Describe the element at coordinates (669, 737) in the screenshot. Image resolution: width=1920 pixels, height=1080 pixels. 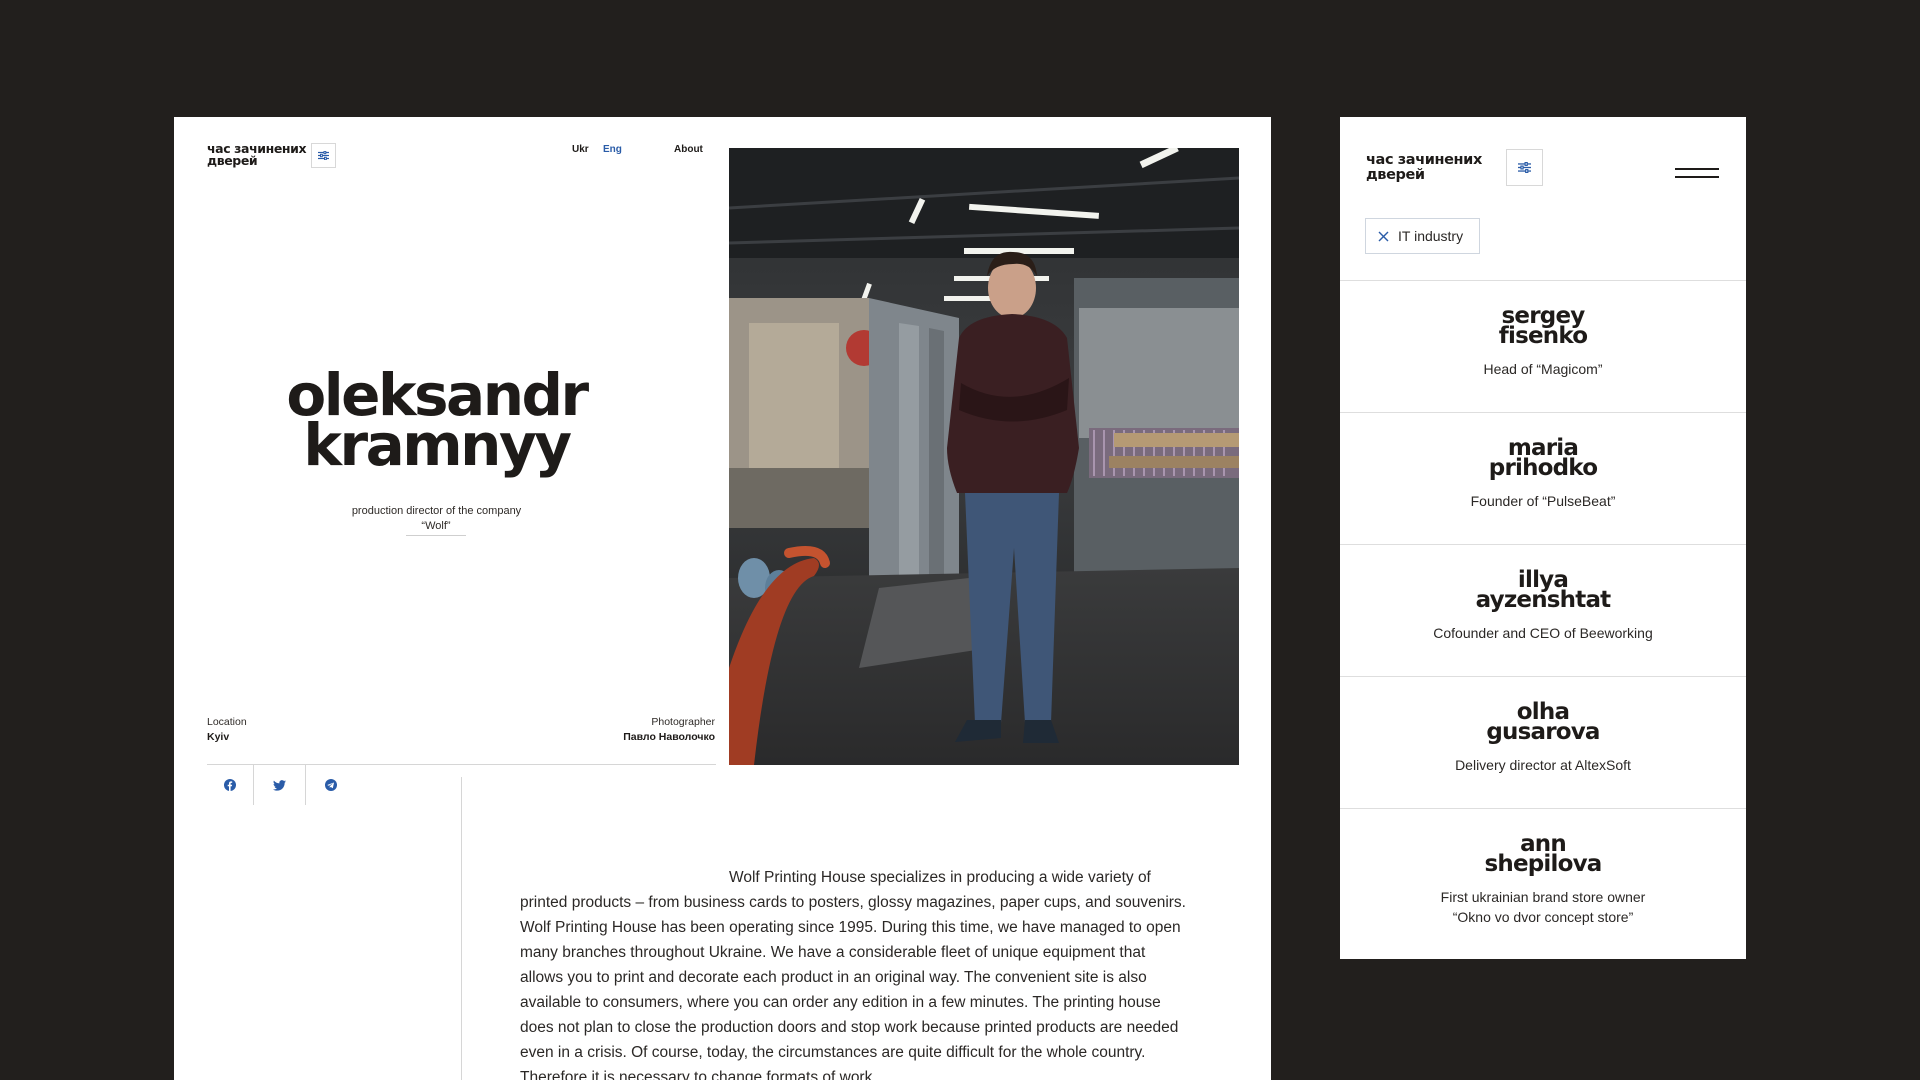
I see `photographer-value: Павло Наволочко` at that location.